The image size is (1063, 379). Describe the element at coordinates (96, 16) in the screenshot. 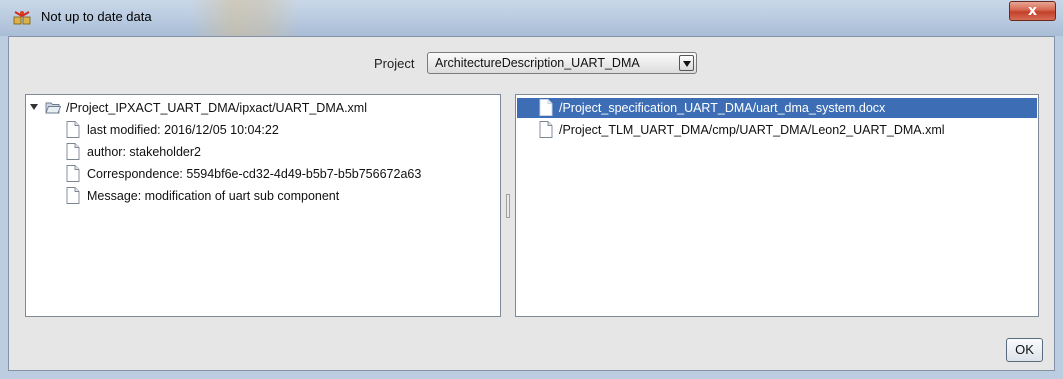

I see `window-title: Not up to date data` at that location.